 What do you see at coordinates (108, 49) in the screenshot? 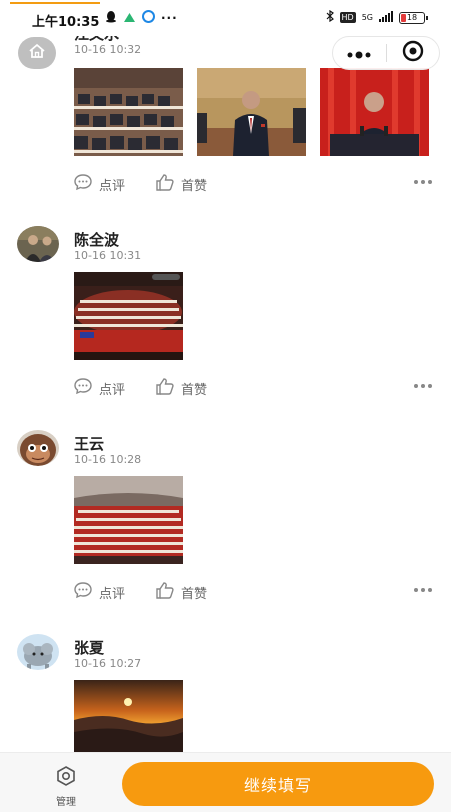
I see `post-timestamp: 10-16 10:32` at bounding box center [108, 49].